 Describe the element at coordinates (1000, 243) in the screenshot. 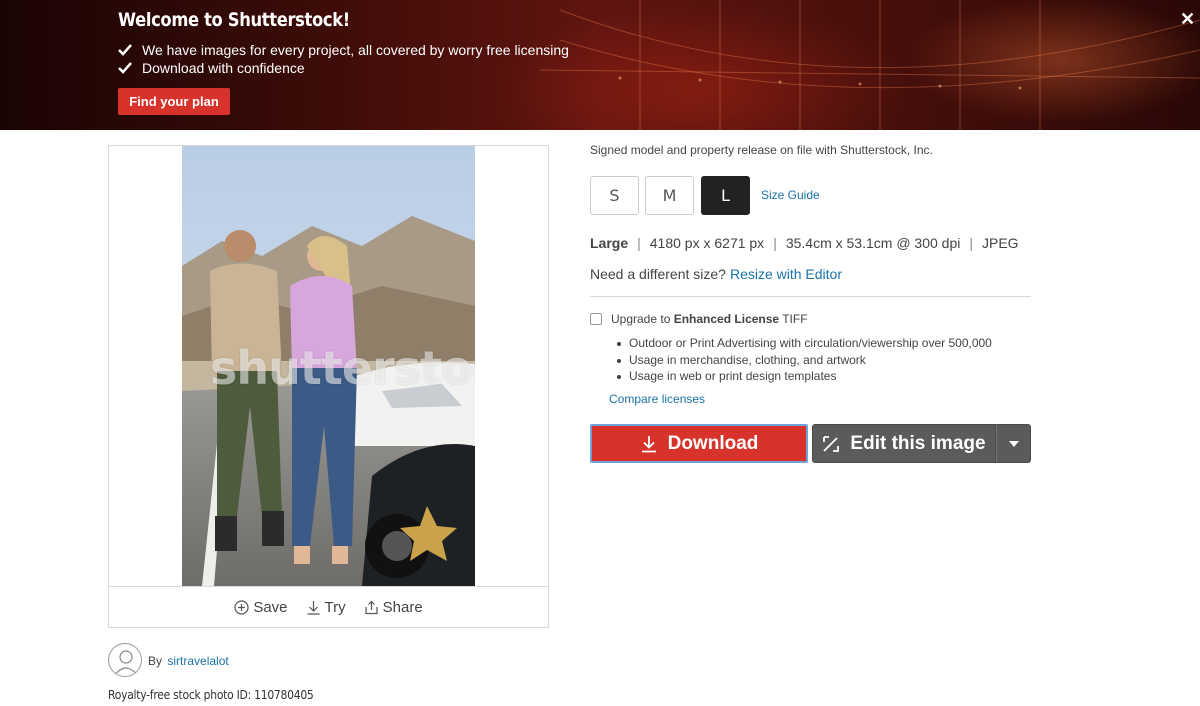

I see `file-format: JPEG` at that location.